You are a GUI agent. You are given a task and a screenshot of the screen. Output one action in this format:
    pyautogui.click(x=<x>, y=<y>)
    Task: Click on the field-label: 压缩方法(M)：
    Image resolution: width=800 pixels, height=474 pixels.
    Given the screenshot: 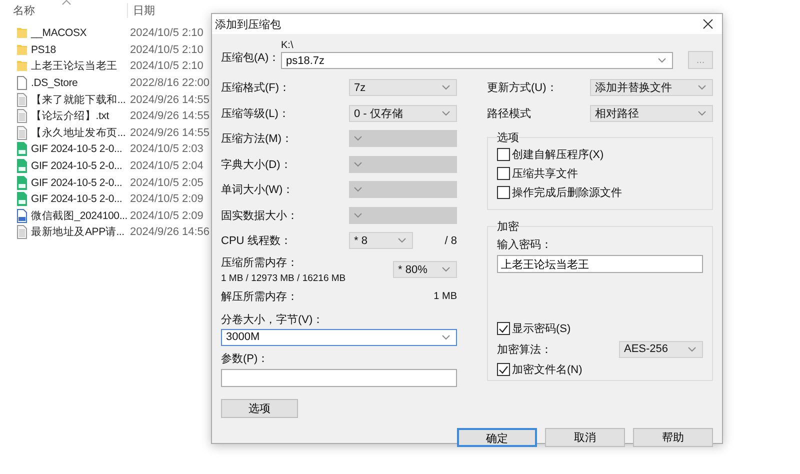 What is the action you would take?
    pyautogui.click(x=256, y=139)
    